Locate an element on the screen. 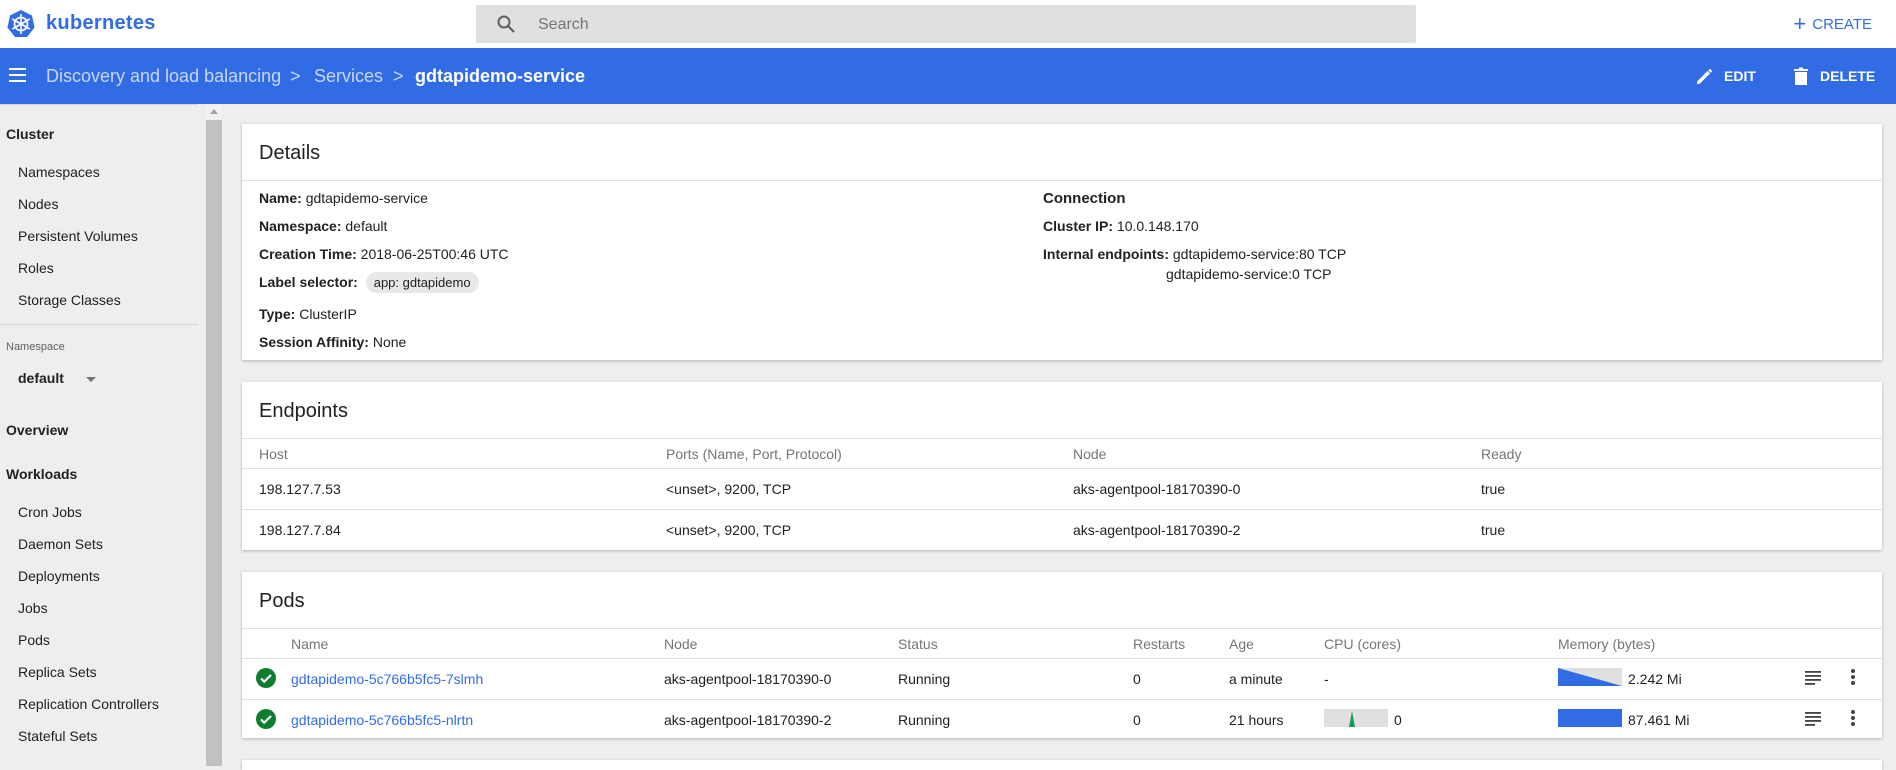  pods-title: Pods is located at coordinates (282, 601).